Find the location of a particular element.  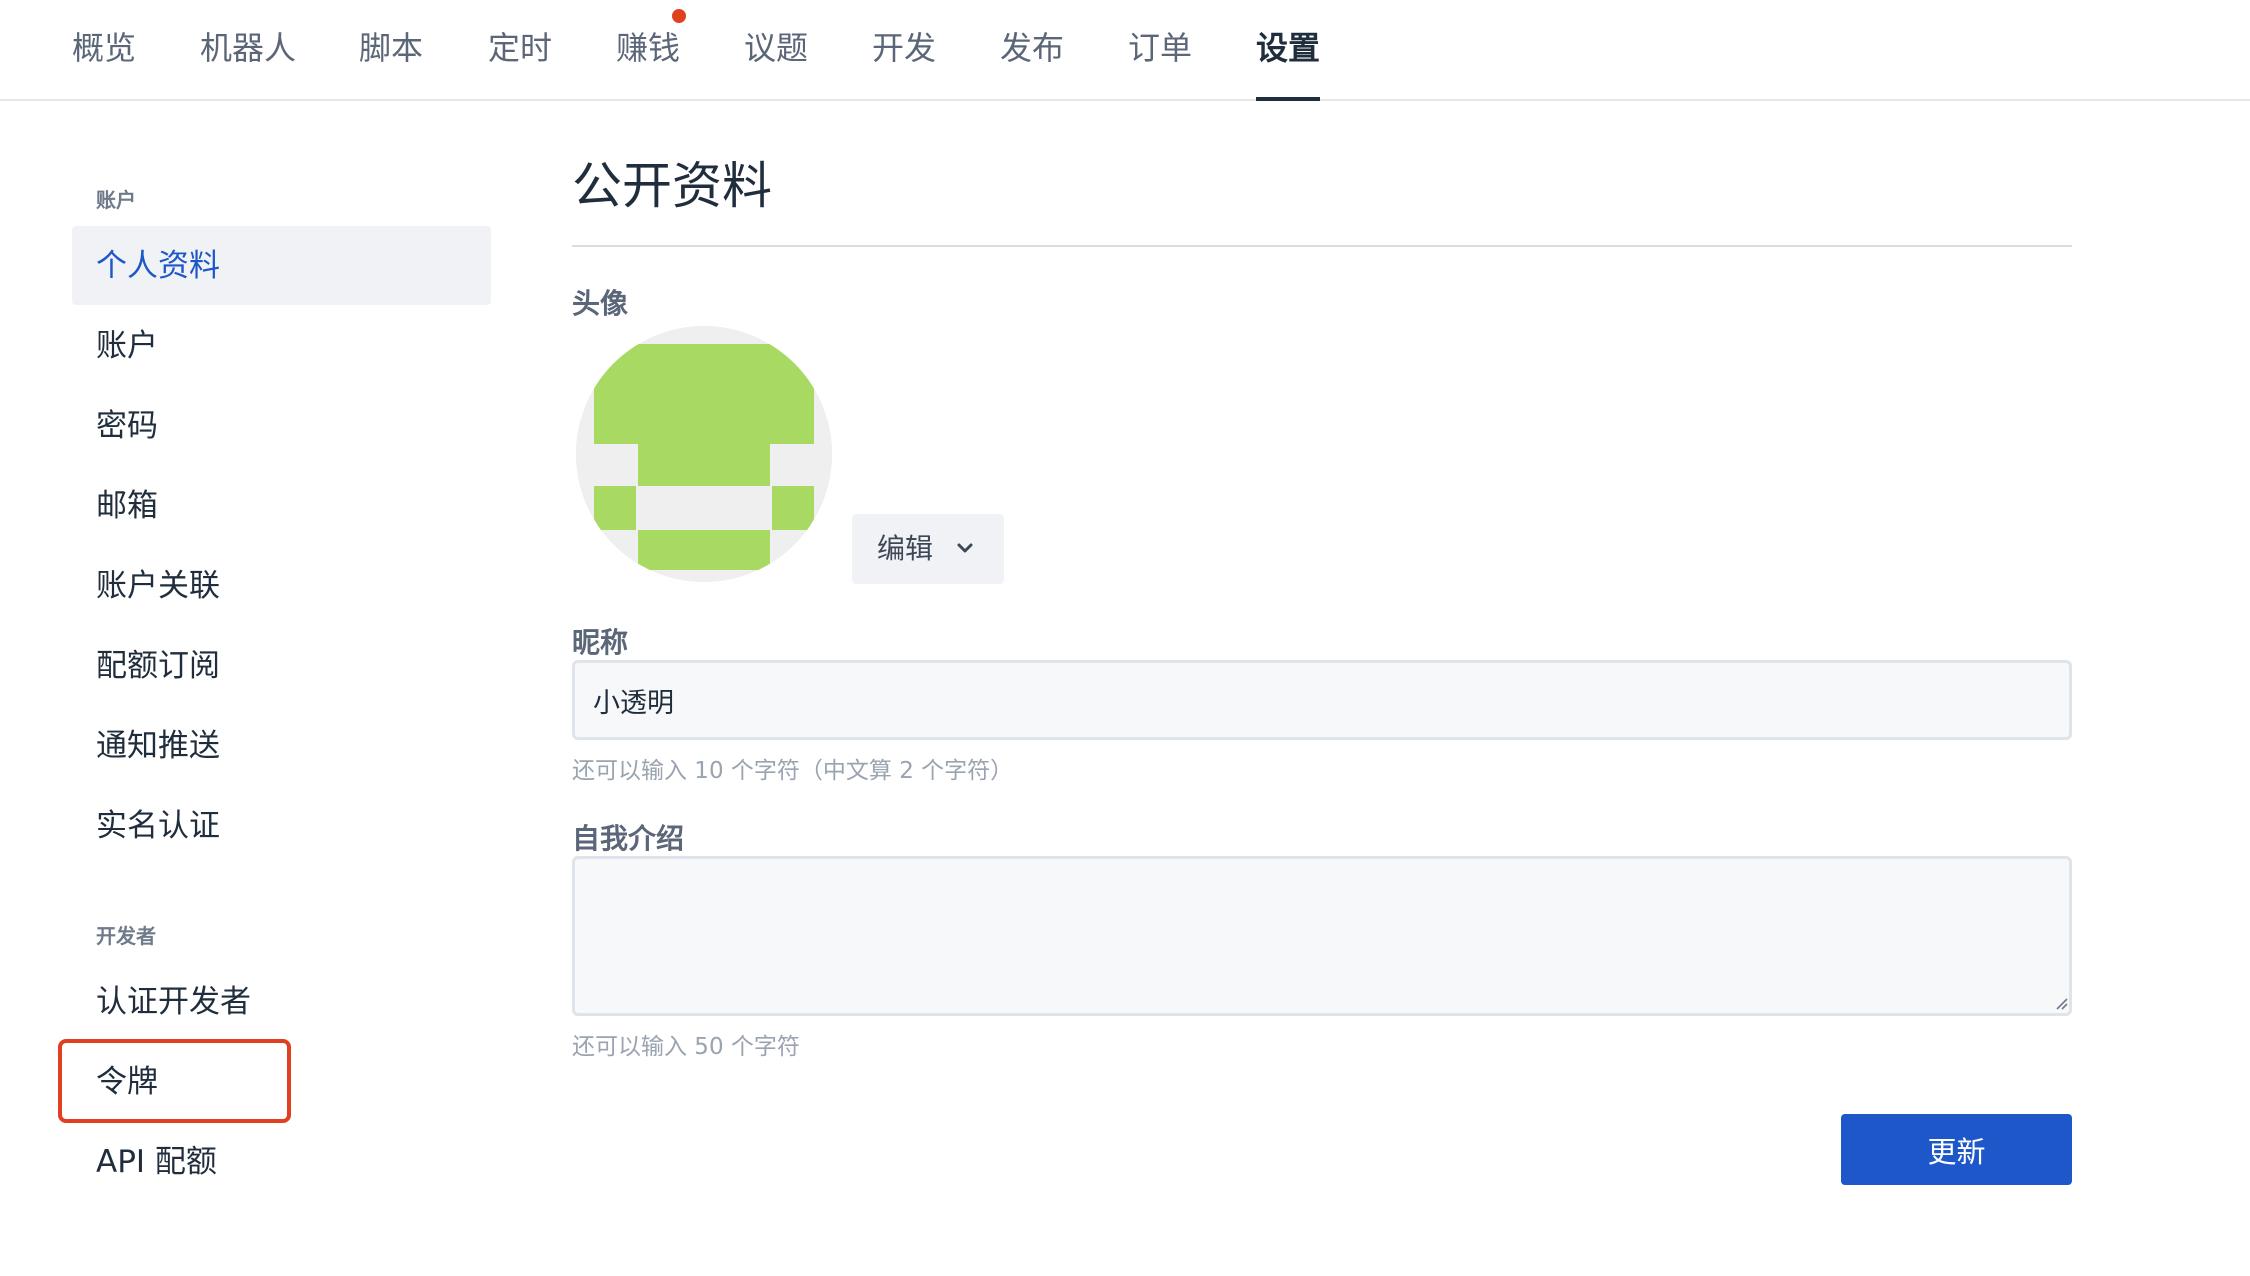

avatar-edit-button: 编辑 is located at coordinates (928, 549).